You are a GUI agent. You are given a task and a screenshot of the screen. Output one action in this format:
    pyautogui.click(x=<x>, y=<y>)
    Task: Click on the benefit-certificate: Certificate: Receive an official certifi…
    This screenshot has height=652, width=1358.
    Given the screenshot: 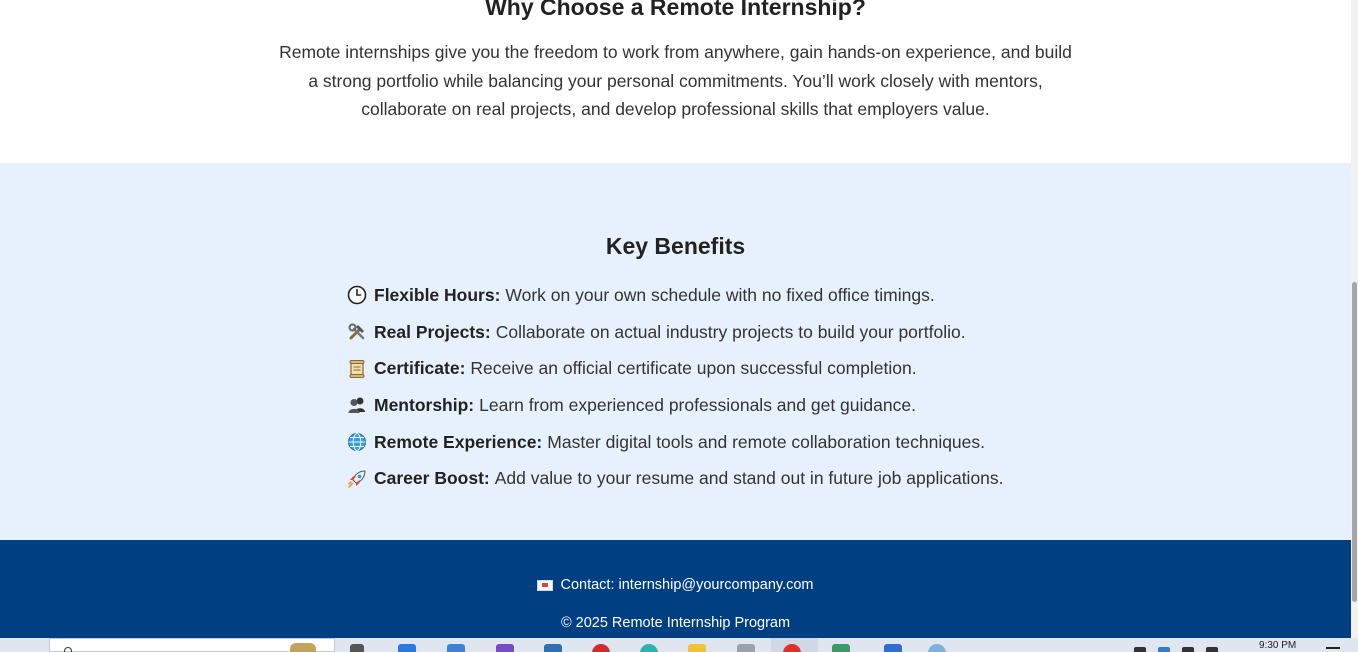 What is the action you would take?
    pyautogui.click(x=675, y=368)
    